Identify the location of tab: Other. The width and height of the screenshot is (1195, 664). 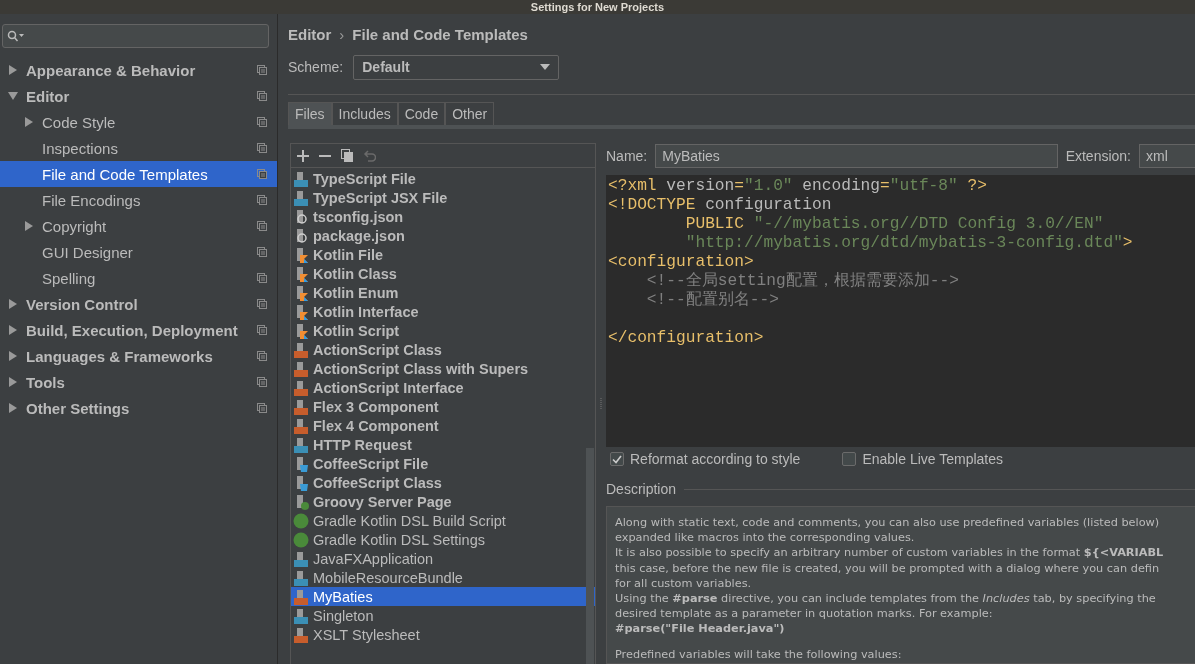
(470, 113).